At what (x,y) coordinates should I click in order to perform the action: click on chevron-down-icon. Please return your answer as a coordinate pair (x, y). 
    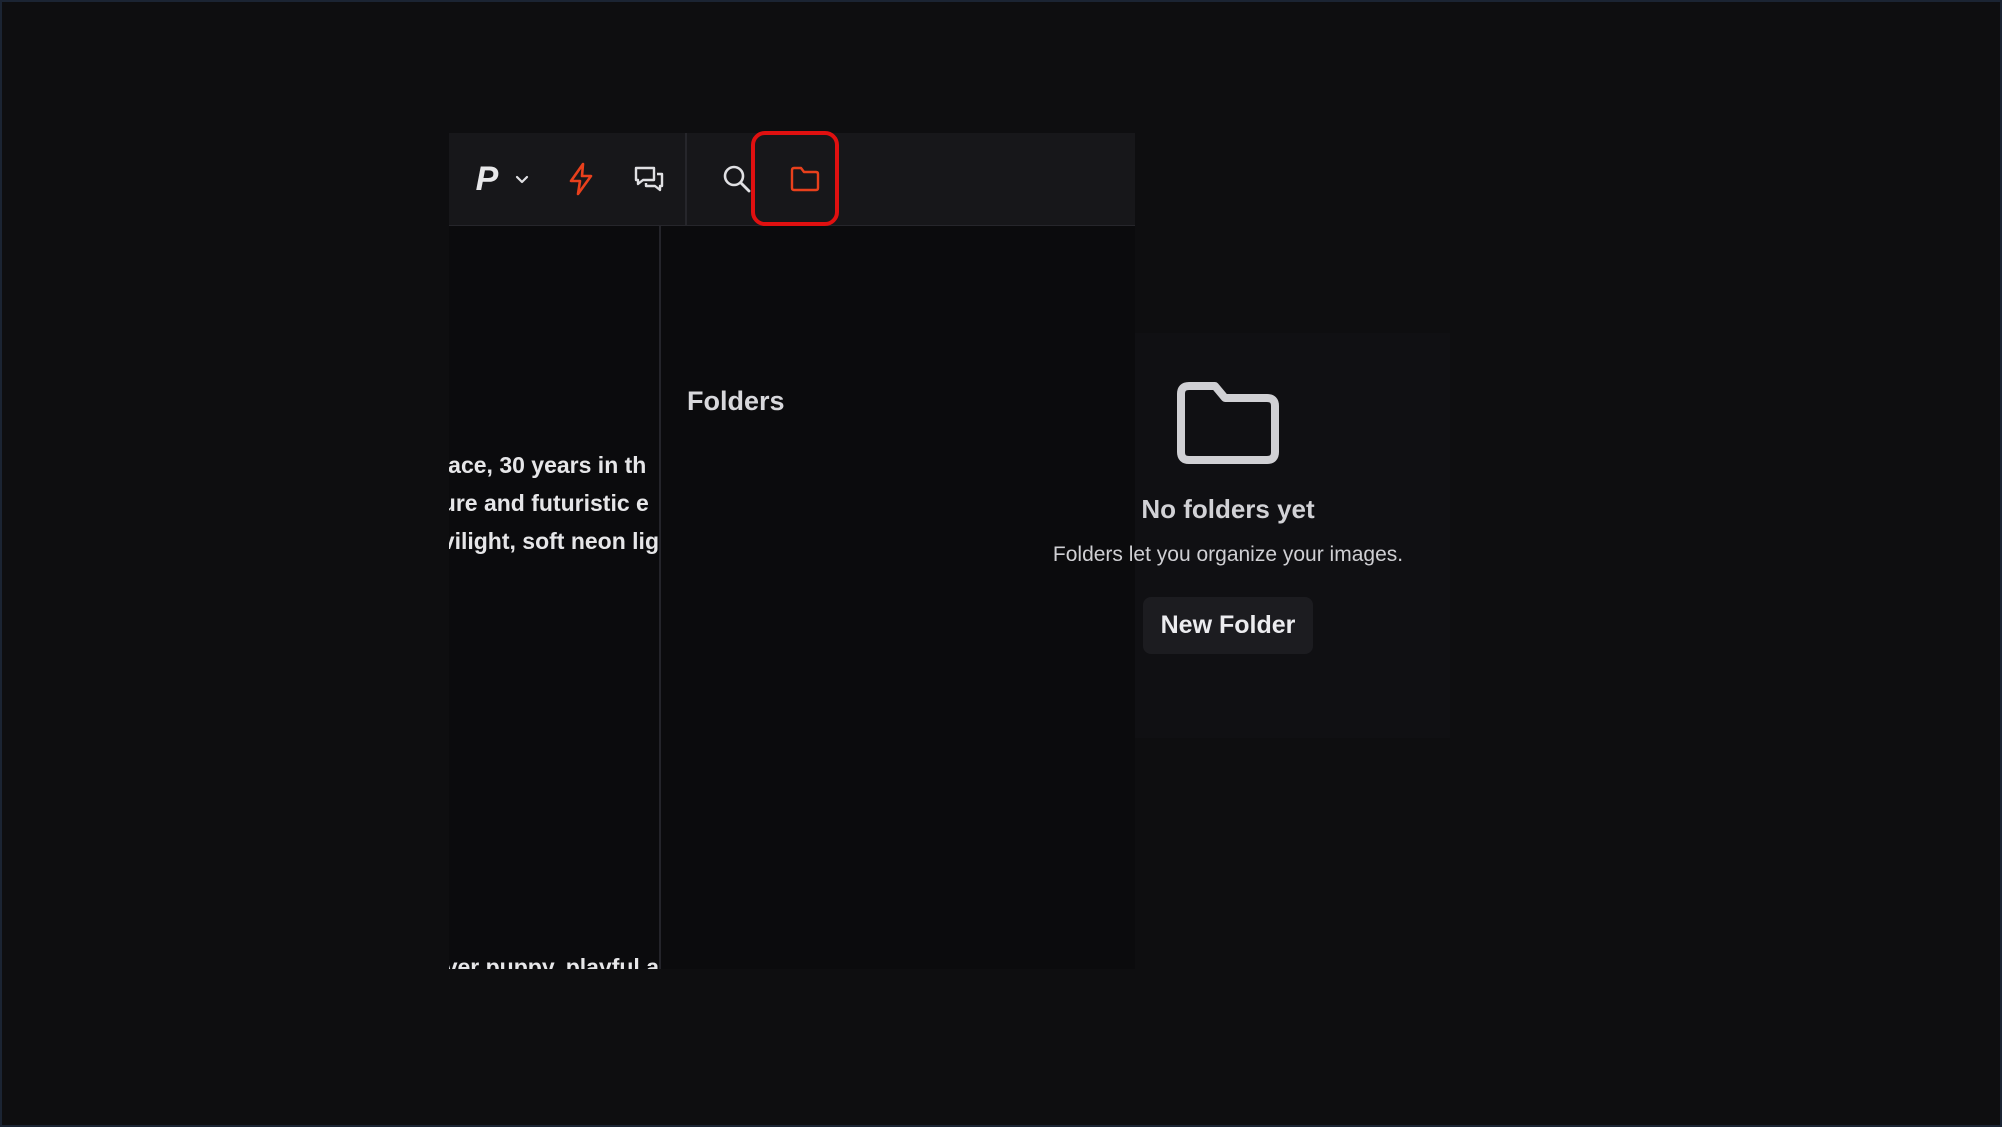
    Looking at the image, I should click on (522, 179).